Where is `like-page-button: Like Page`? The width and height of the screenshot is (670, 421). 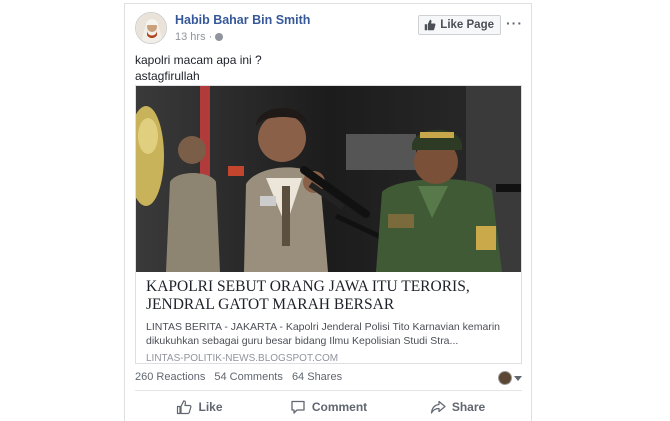
like-page-button: Like Page is located at coordinates (459, 25).